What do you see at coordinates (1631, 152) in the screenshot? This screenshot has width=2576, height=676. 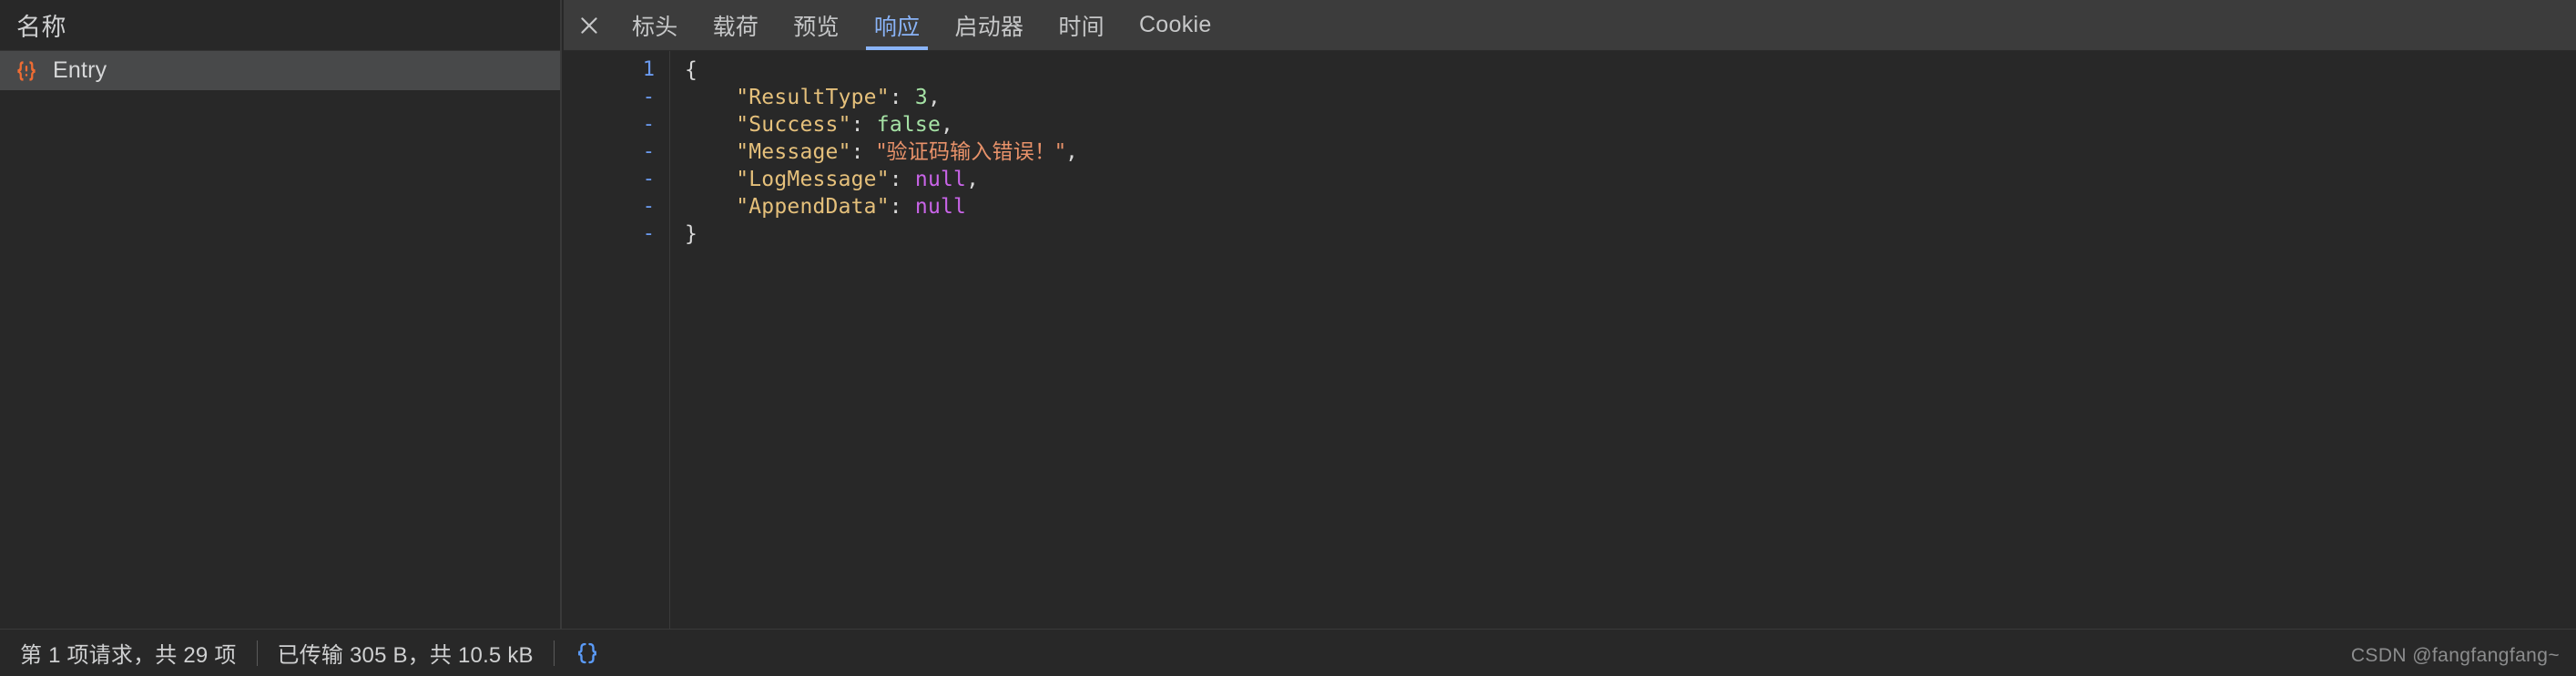 I see `json-line: "Message": "验证码输入错误！",` at bounding box center [1631, 152].